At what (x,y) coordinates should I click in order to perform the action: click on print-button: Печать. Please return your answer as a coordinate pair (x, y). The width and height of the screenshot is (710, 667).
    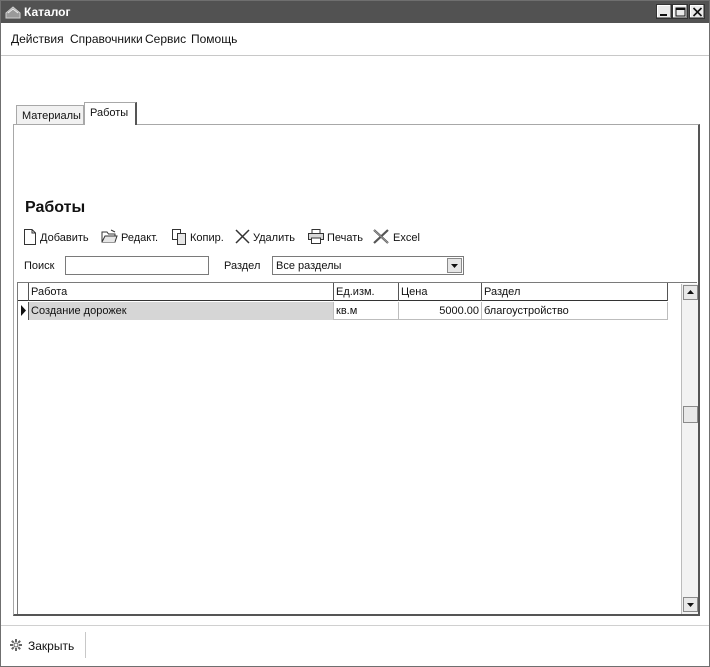
    Looking at the image, I should click on (335, 238).